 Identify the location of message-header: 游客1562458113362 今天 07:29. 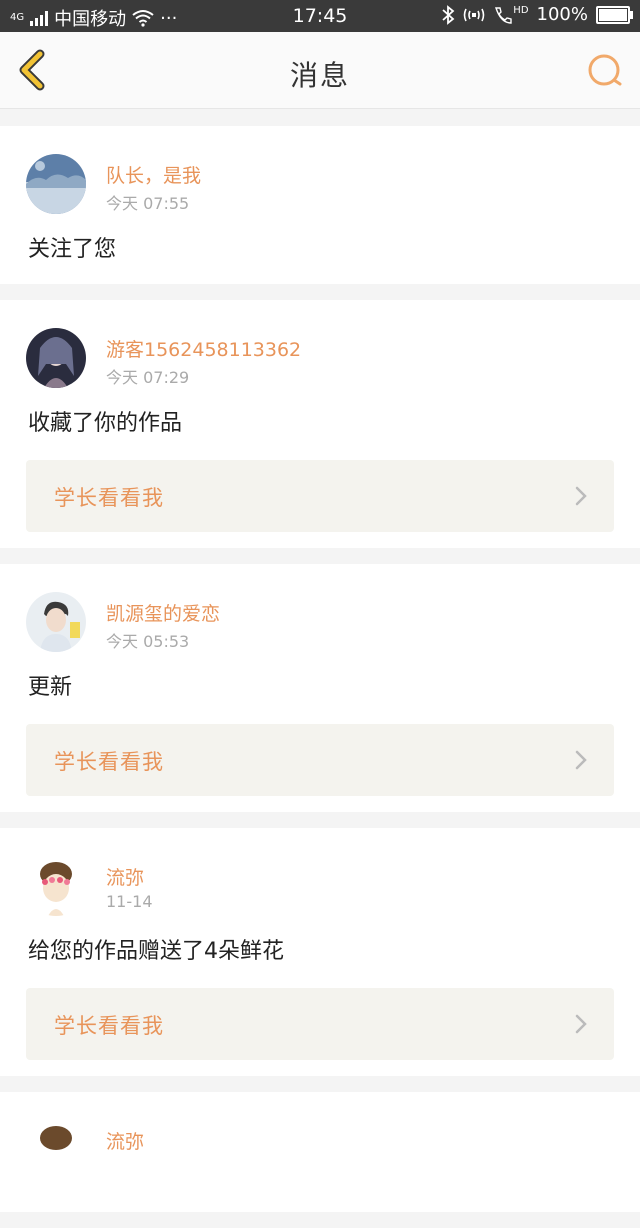
(320, 352).